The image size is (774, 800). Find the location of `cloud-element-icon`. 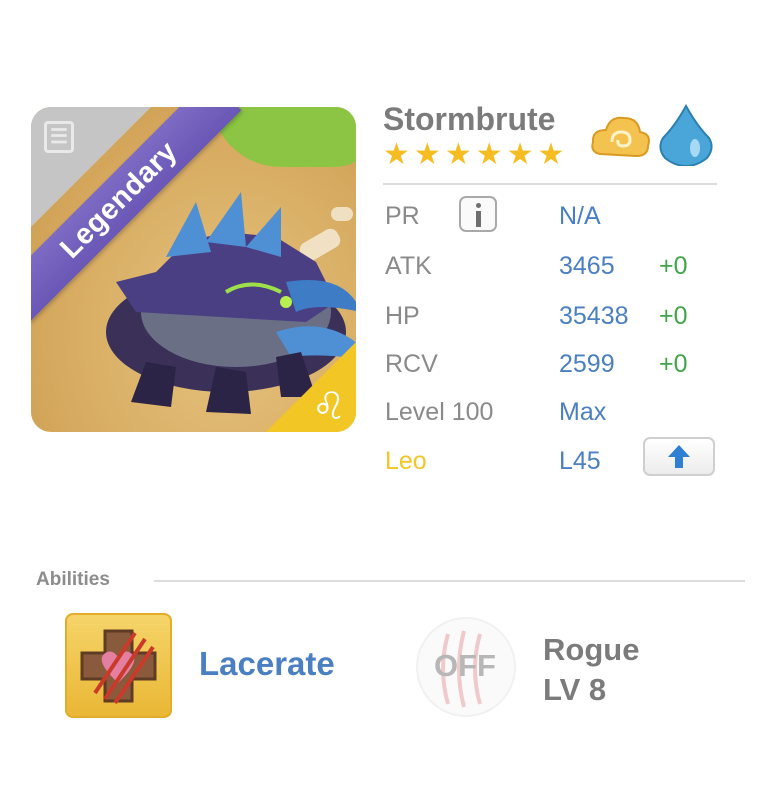

cloud-element-icon is located at coordinates (620, 137).